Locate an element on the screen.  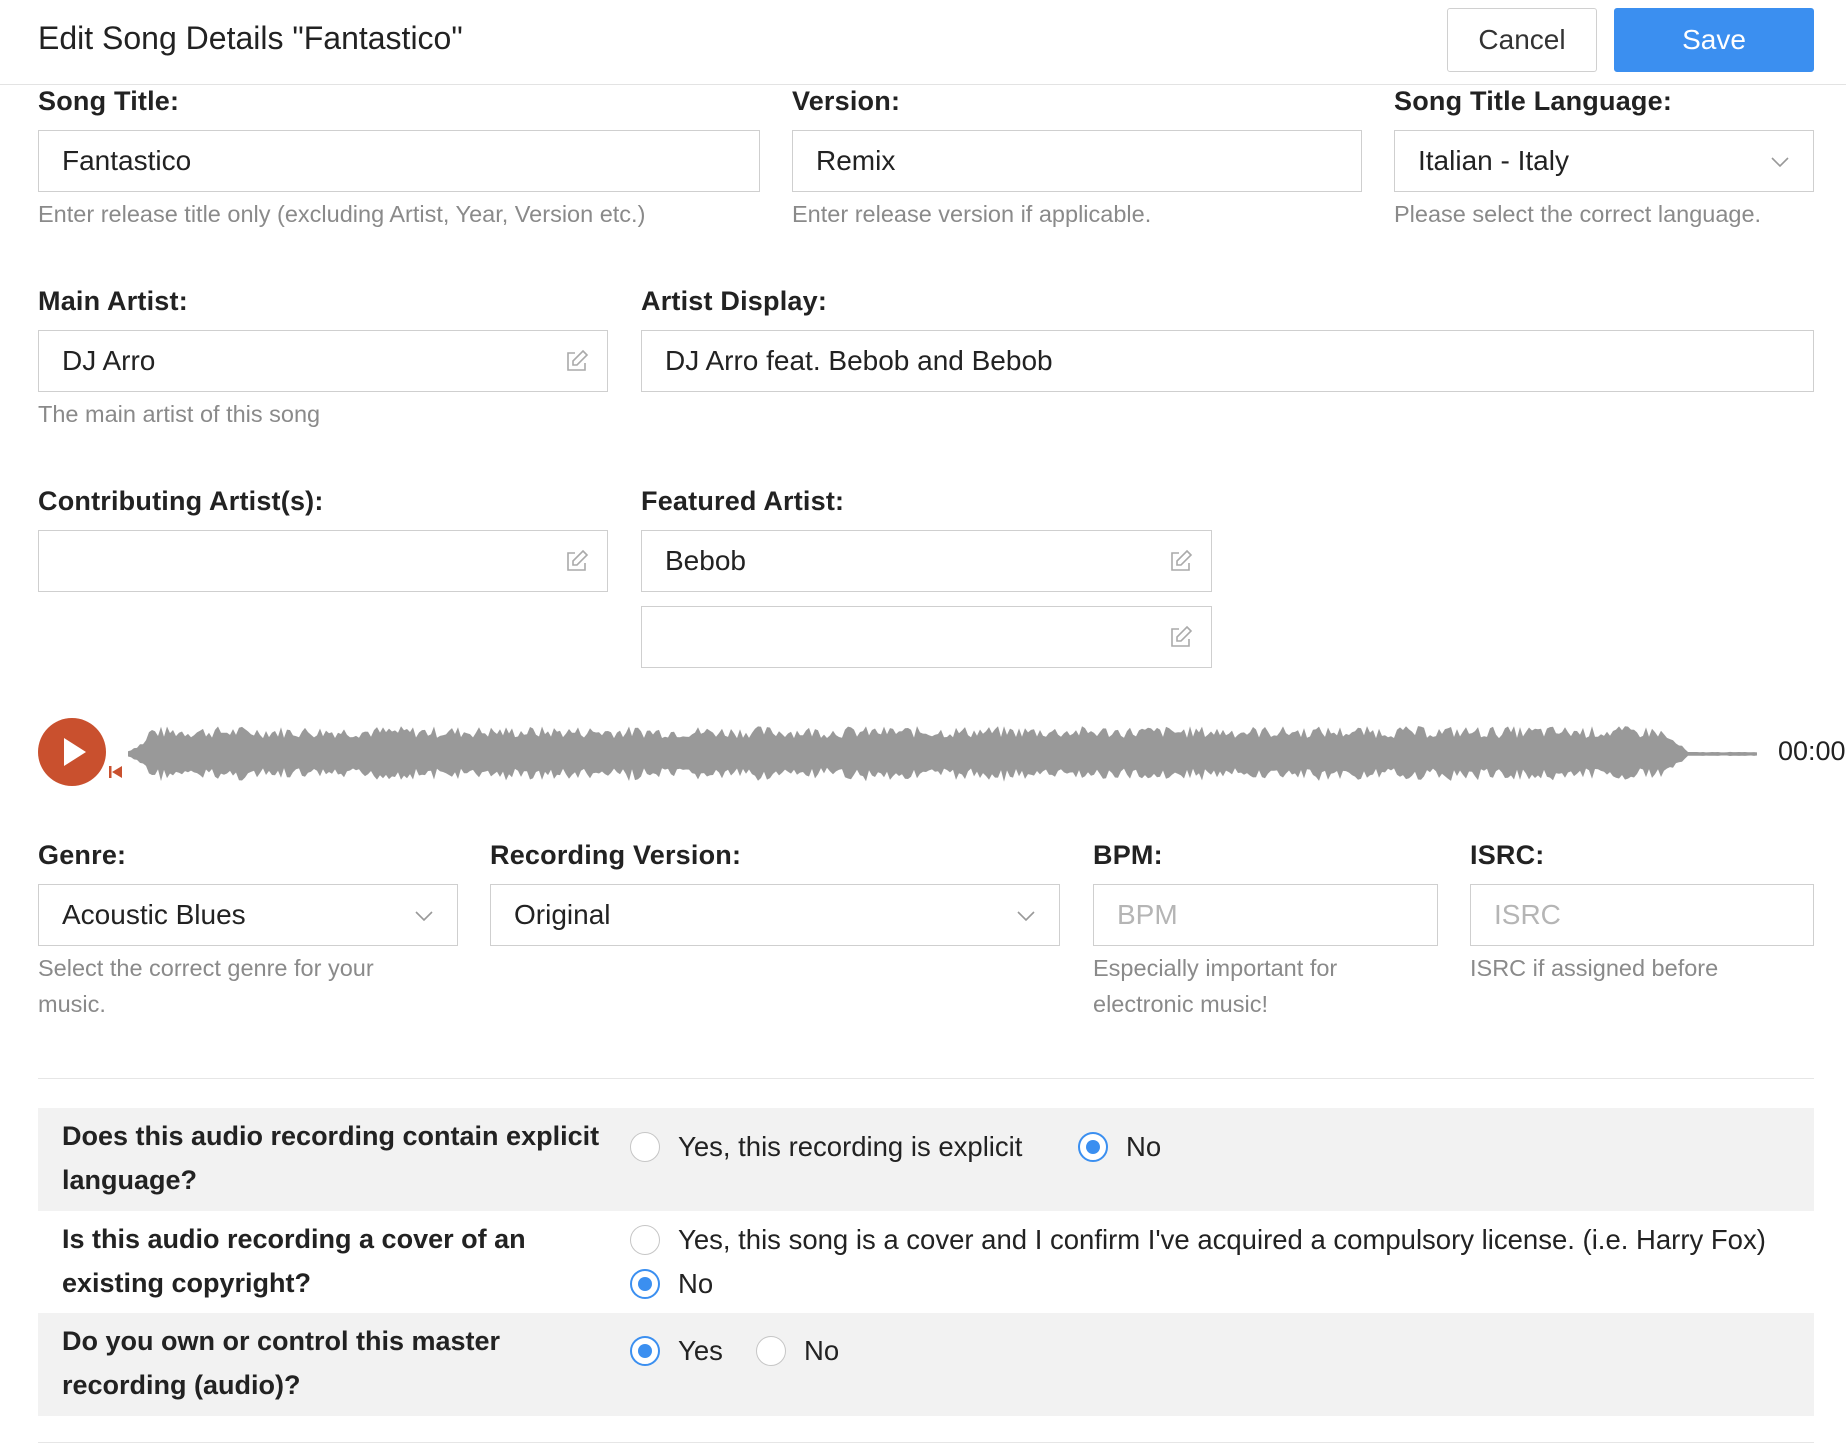
song-title-label: Song Title: is located at coordinates (109, 101).